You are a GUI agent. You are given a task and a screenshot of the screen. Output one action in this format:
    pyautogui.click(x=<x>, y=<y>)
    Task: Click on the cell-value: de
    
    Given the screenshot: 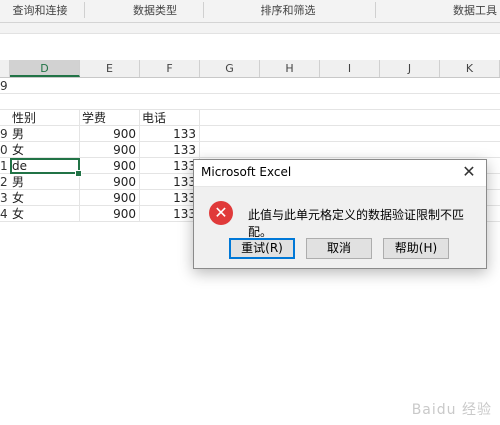 What is the action you would take?
    pyautogui.click(x=19, y=166)
    